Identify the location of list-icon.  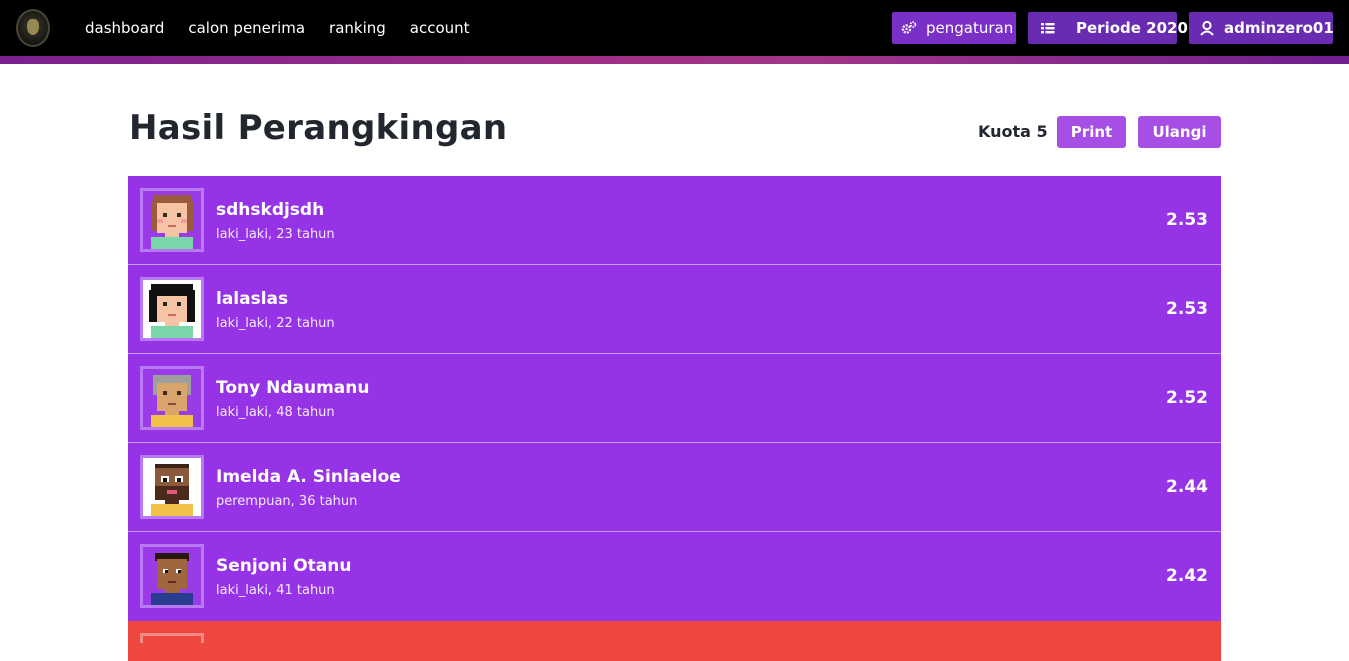
(1048, 28).